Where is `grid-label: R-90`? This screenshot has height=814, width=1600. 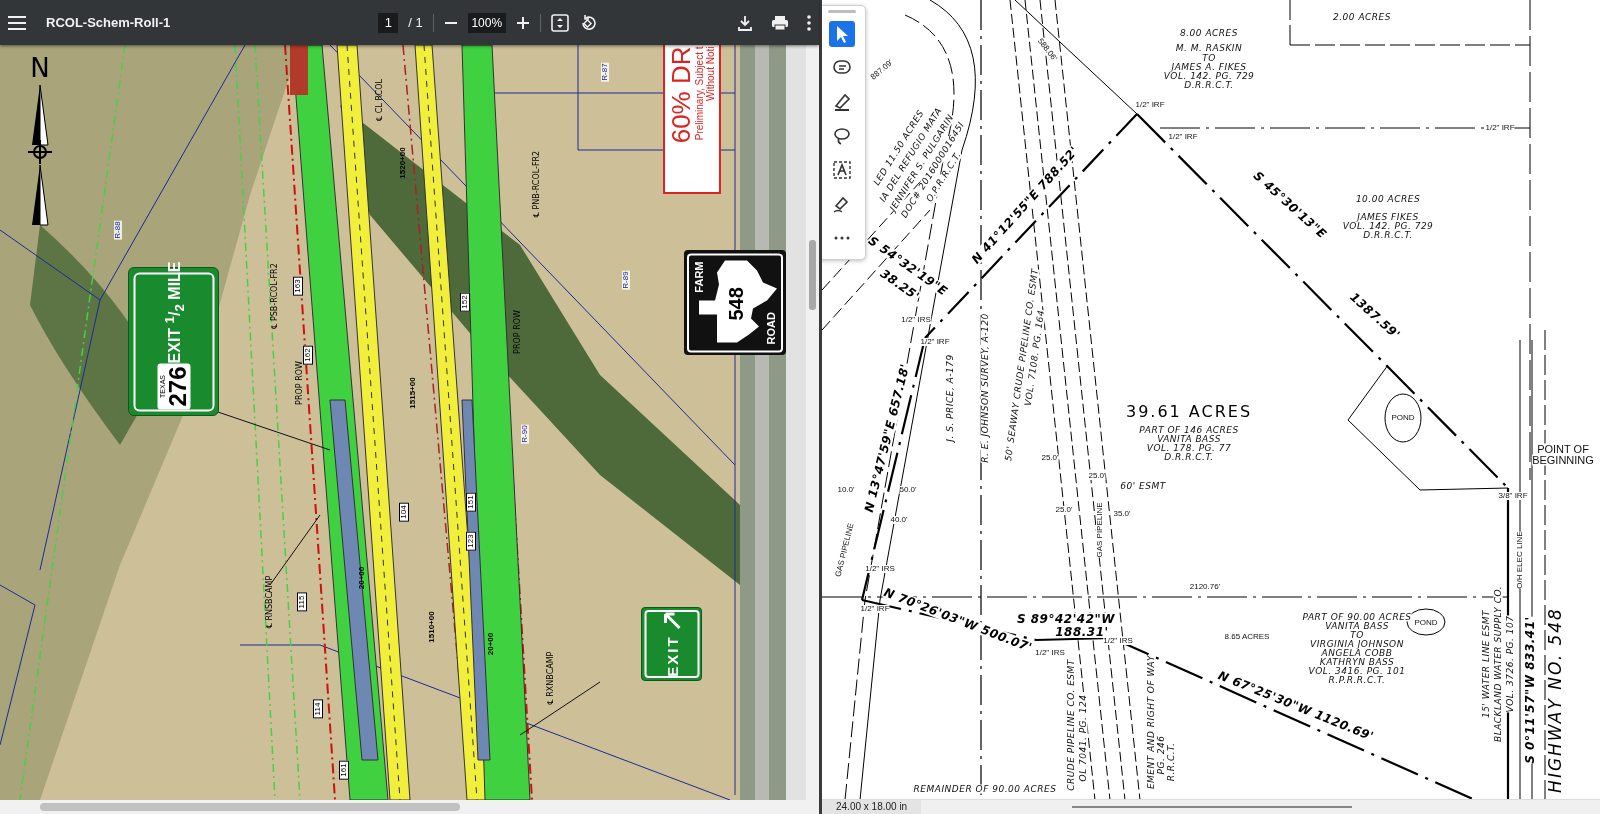
grid-label: R-90 is located at coordinates (525, 434).